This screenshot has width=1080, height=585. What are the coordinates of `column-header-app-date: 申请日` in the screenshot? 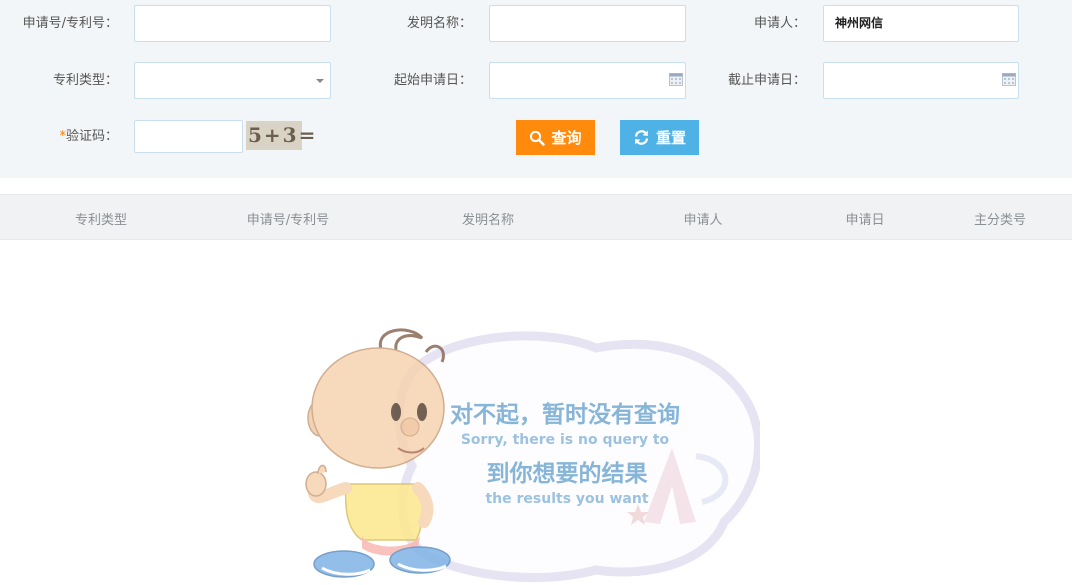 It's located at (864, 218).